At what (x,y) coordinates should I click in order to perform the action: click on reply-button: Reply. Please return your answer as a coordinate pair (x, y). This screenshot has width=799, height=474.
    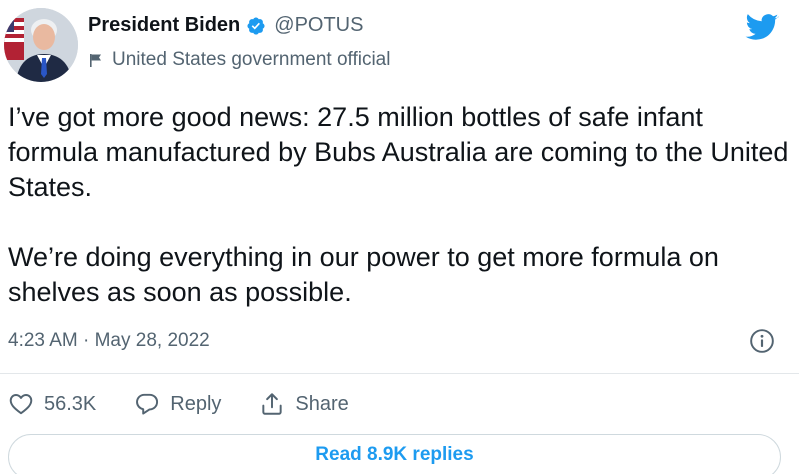
    Looking at the image, I should click on (177, 404).